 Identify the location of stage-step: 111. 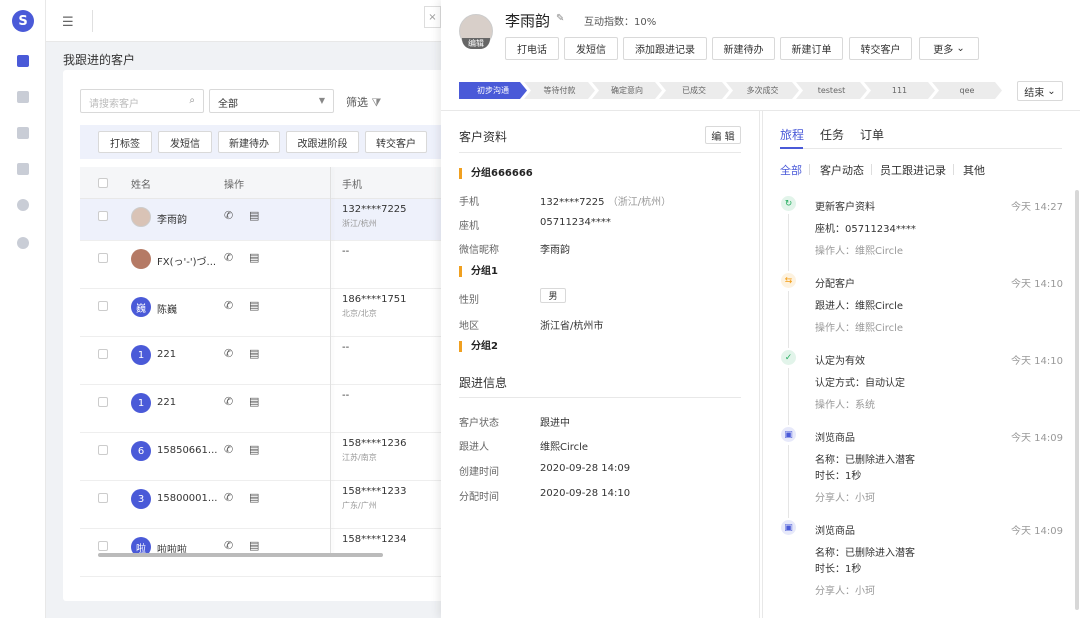
(899, 90).